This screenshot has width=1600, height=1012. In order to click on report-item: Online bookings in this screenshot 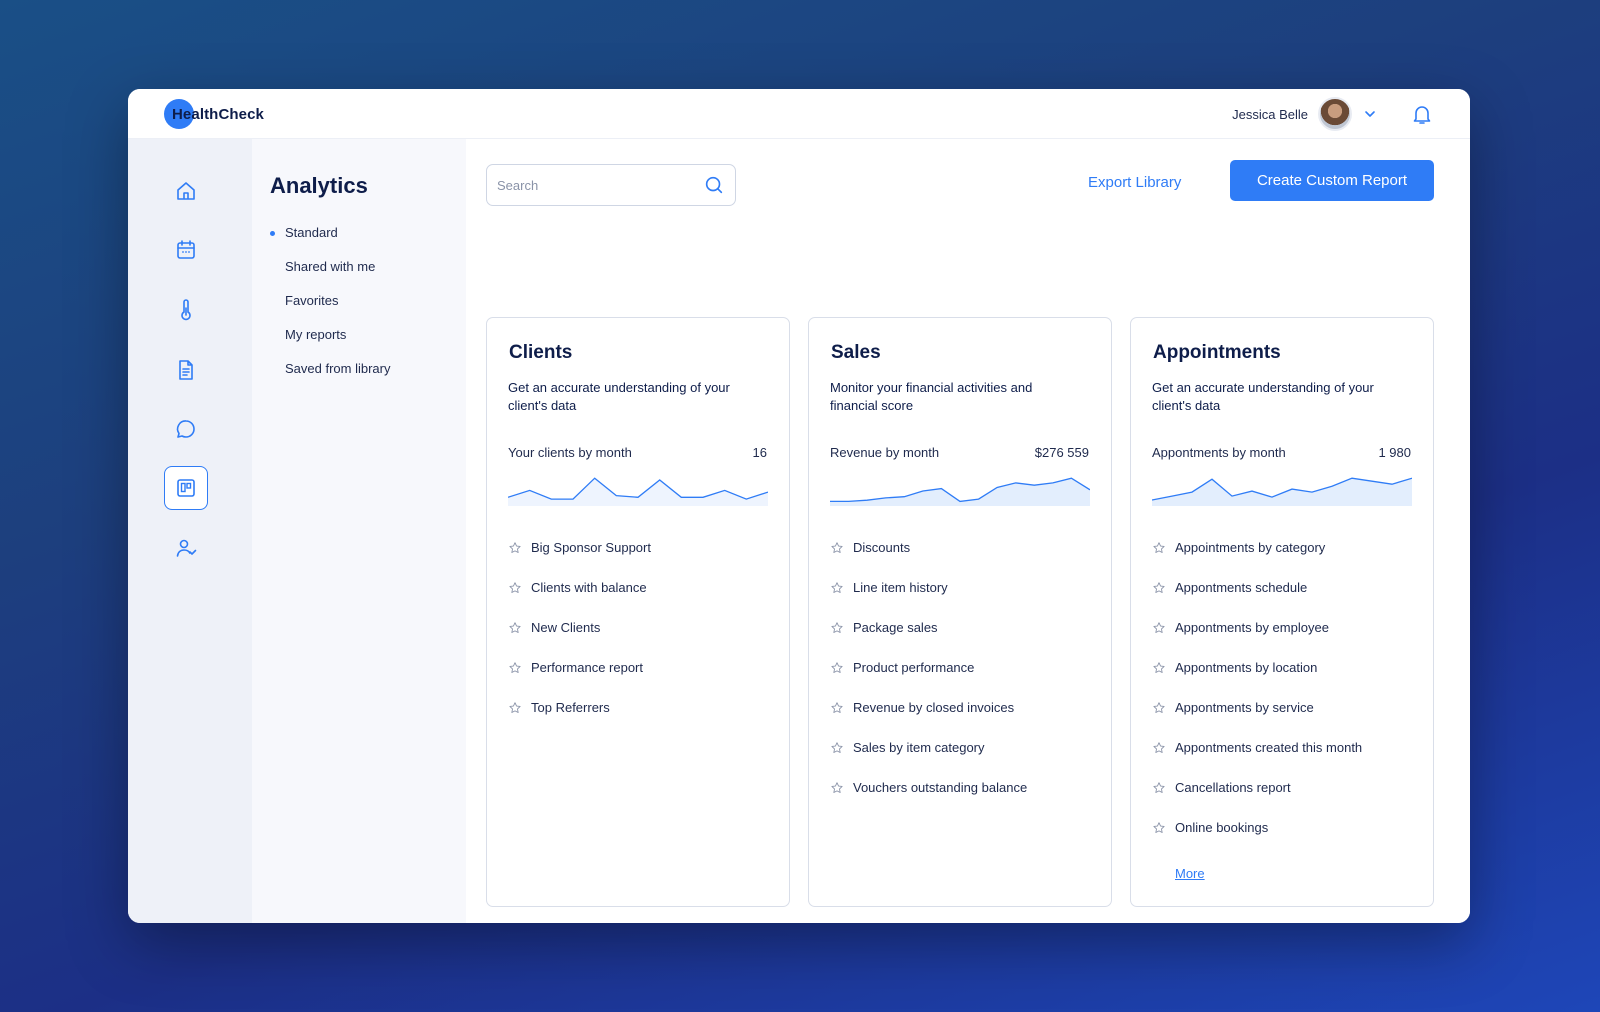, I will do `click(1257, 840)`.